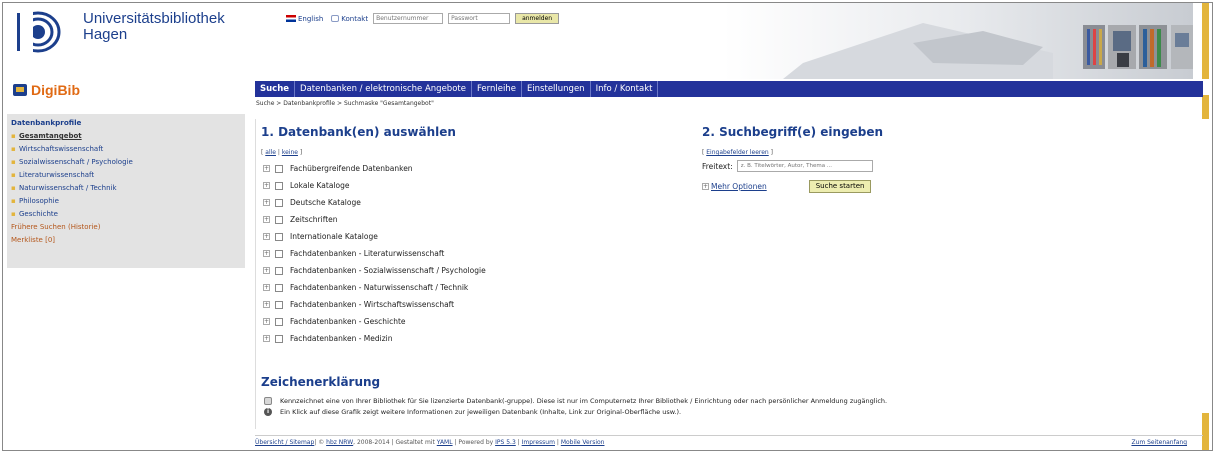 This screenshot has width=1215, height=453. I want to click on search-start-button: Suche starten, so click(840, 186).